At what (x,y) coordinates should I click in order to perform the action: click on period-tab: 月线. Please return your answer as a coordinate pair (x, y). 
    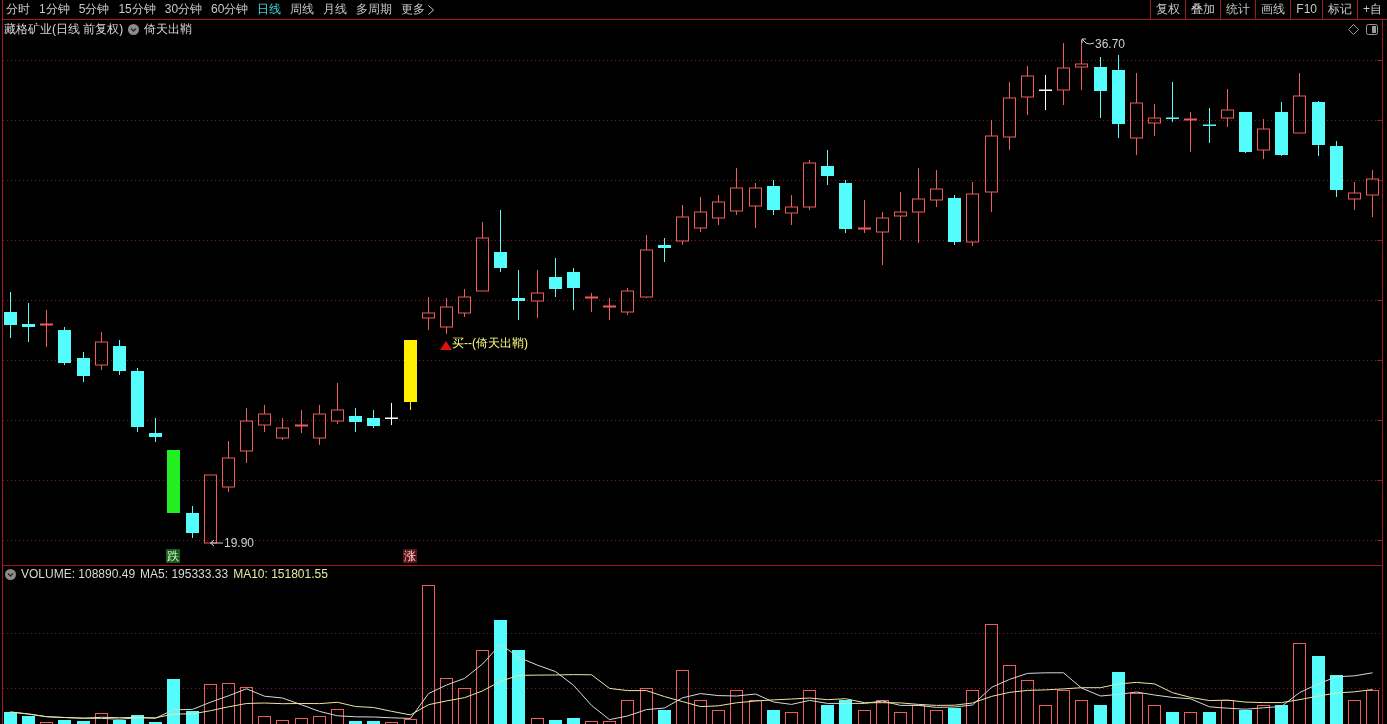
    Looking at the image, I should click on (335, 9).